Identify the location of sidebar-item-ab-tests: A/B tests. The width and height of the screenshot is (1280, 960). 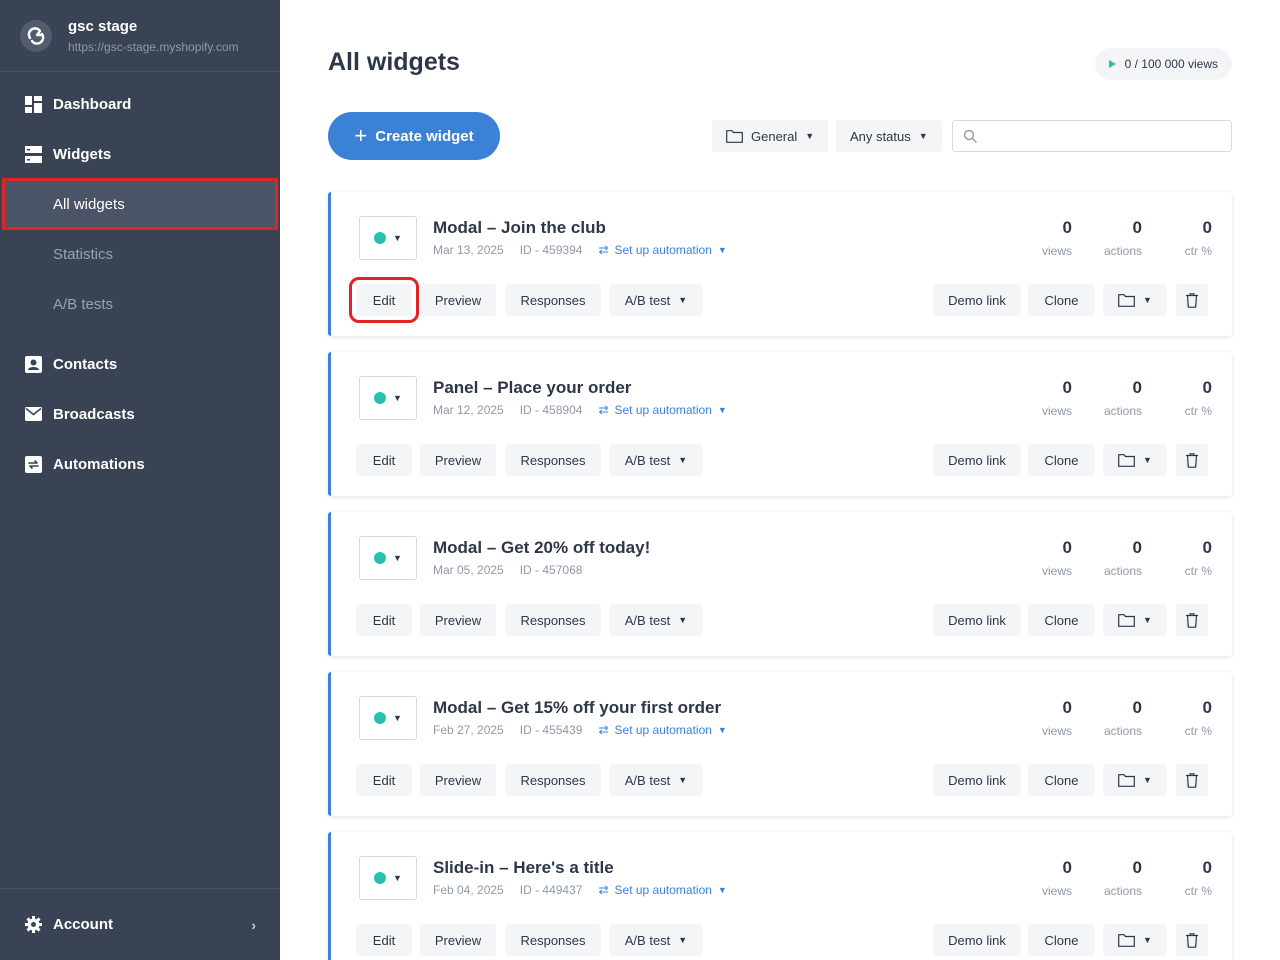
(140, 304).